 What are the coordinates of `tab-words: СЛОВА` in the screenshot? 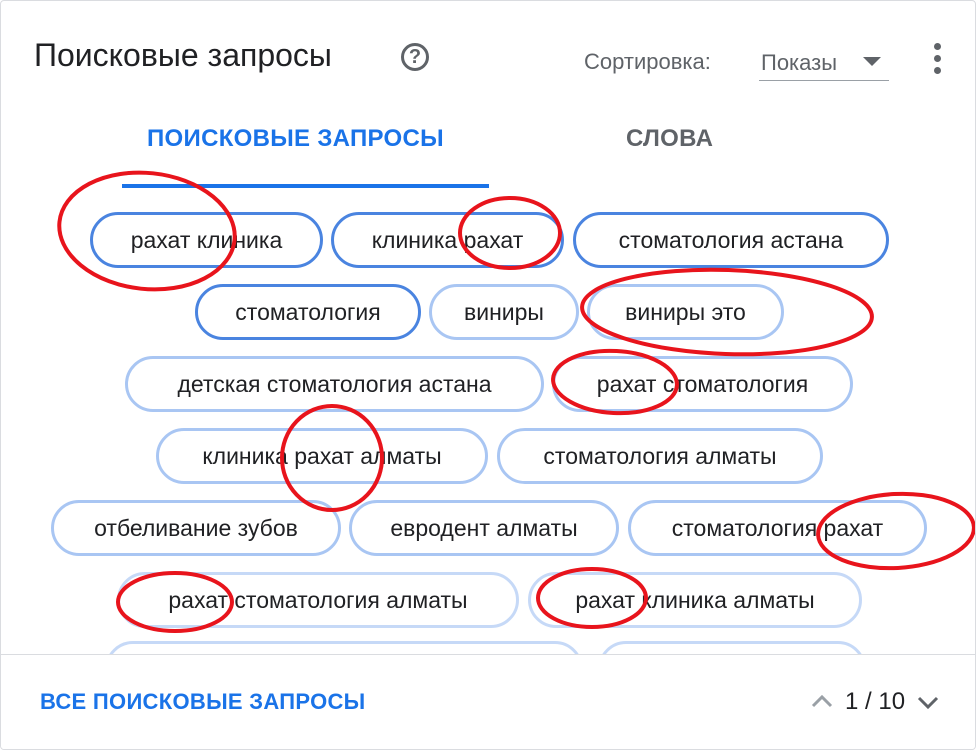 It's located at (669, 139).